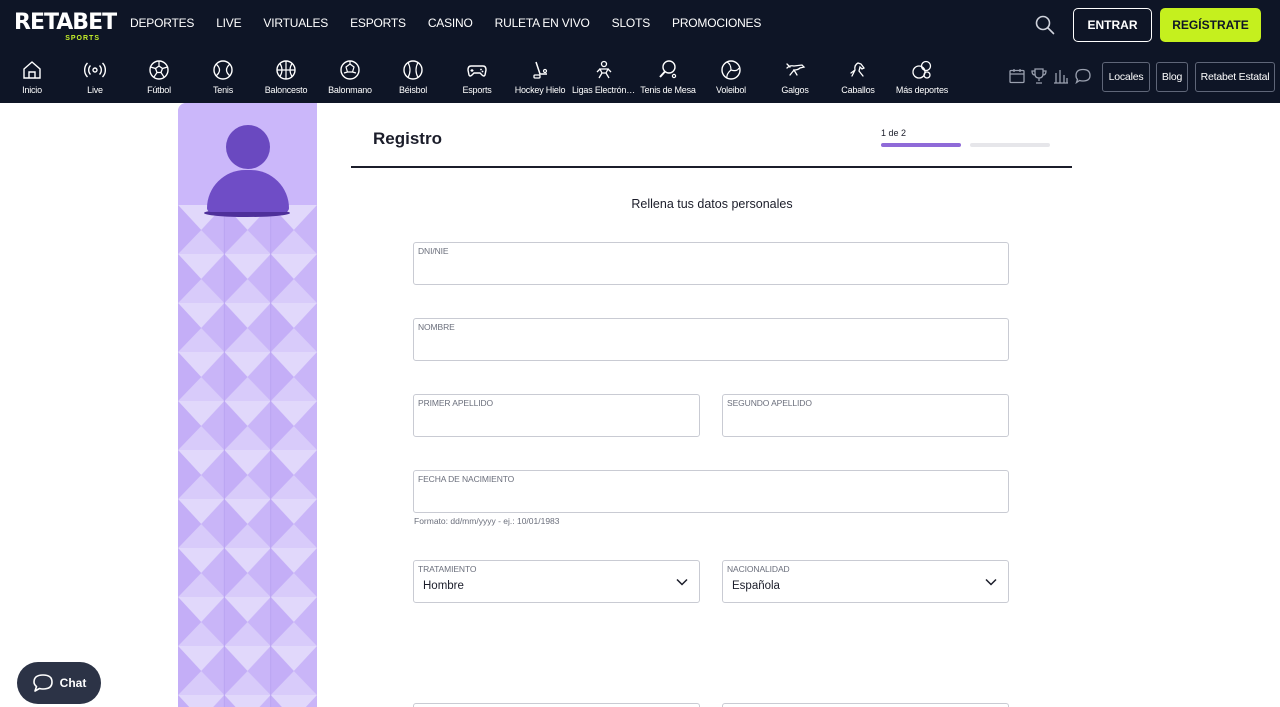 This screenshot has width=1280, height=707. I want to click on step-progress-pending, so click(1010, 145).